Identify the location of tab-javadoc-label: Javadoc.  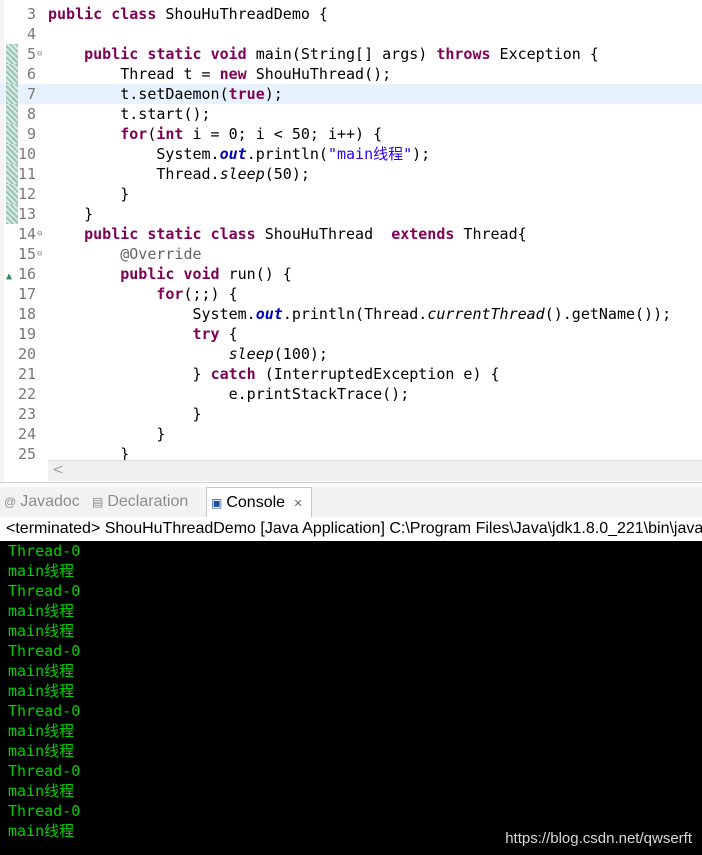
(50, 501).